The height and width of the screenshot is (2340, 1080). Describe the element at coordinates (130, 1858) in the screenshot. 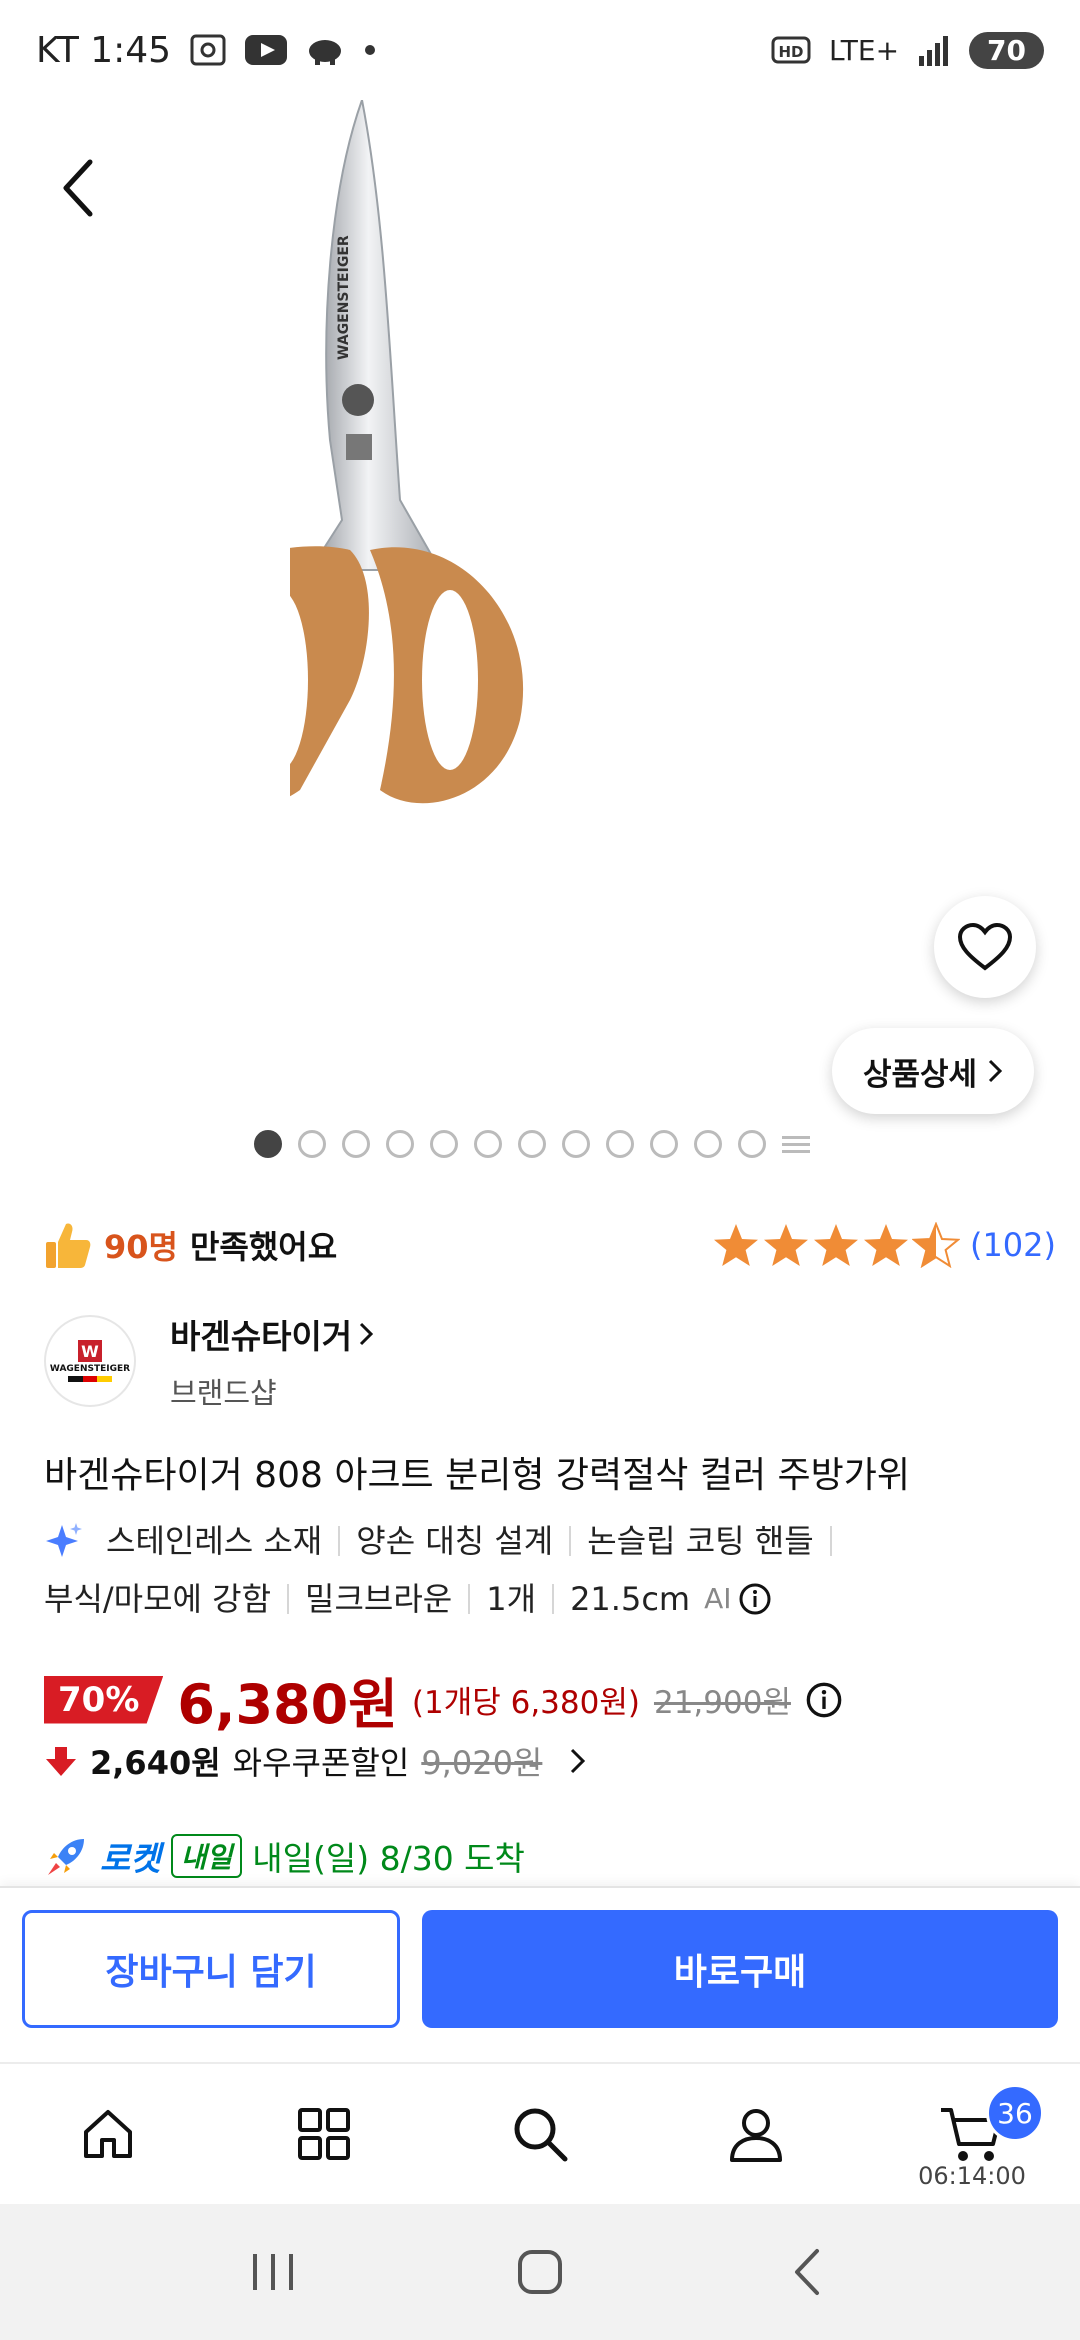

I see `rocket-label: 로켓` at that location.